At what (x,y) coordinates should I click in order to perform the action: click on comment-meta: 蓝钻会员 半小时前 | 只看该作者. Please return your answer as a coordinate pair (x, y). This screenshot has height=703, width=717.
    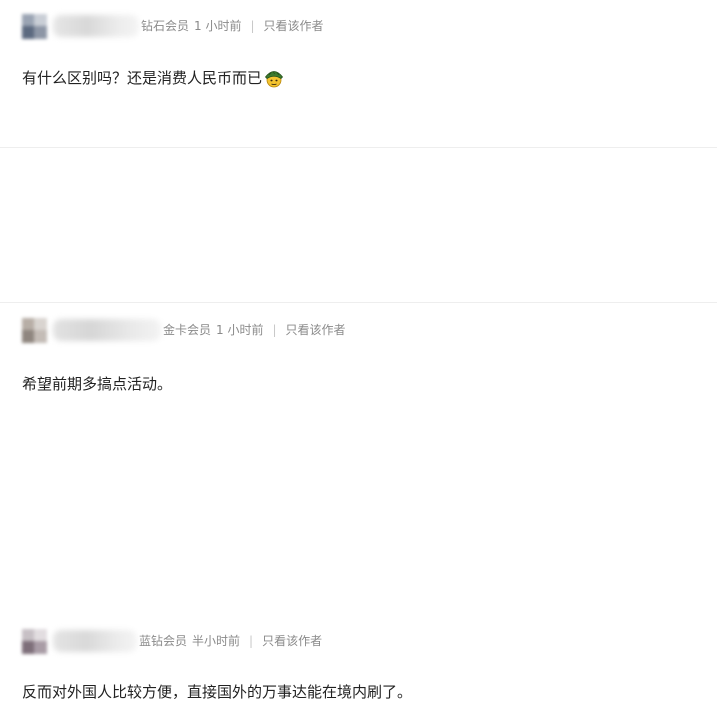
    Looking at the image, I should click on (172, 641).